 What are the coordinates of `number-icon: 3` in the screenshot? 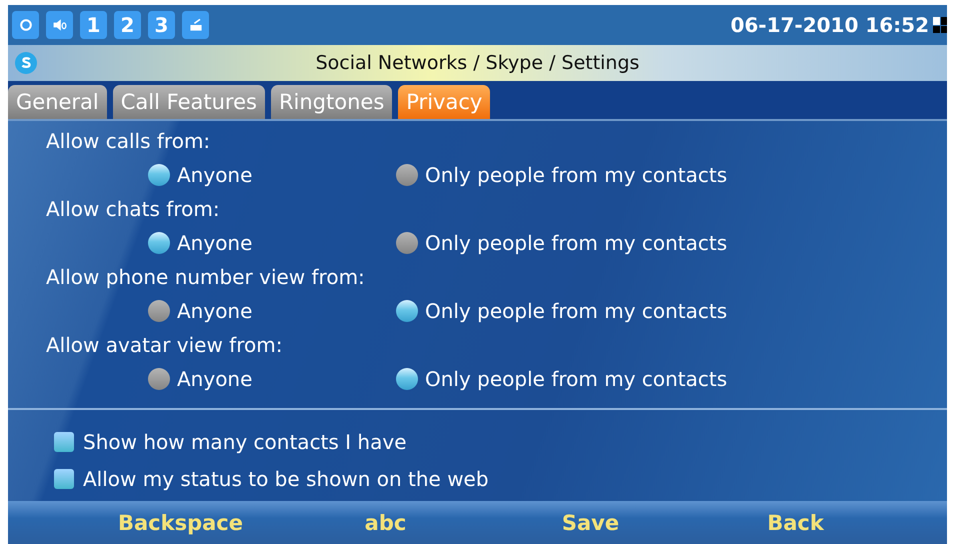 It's located at (161, 25).